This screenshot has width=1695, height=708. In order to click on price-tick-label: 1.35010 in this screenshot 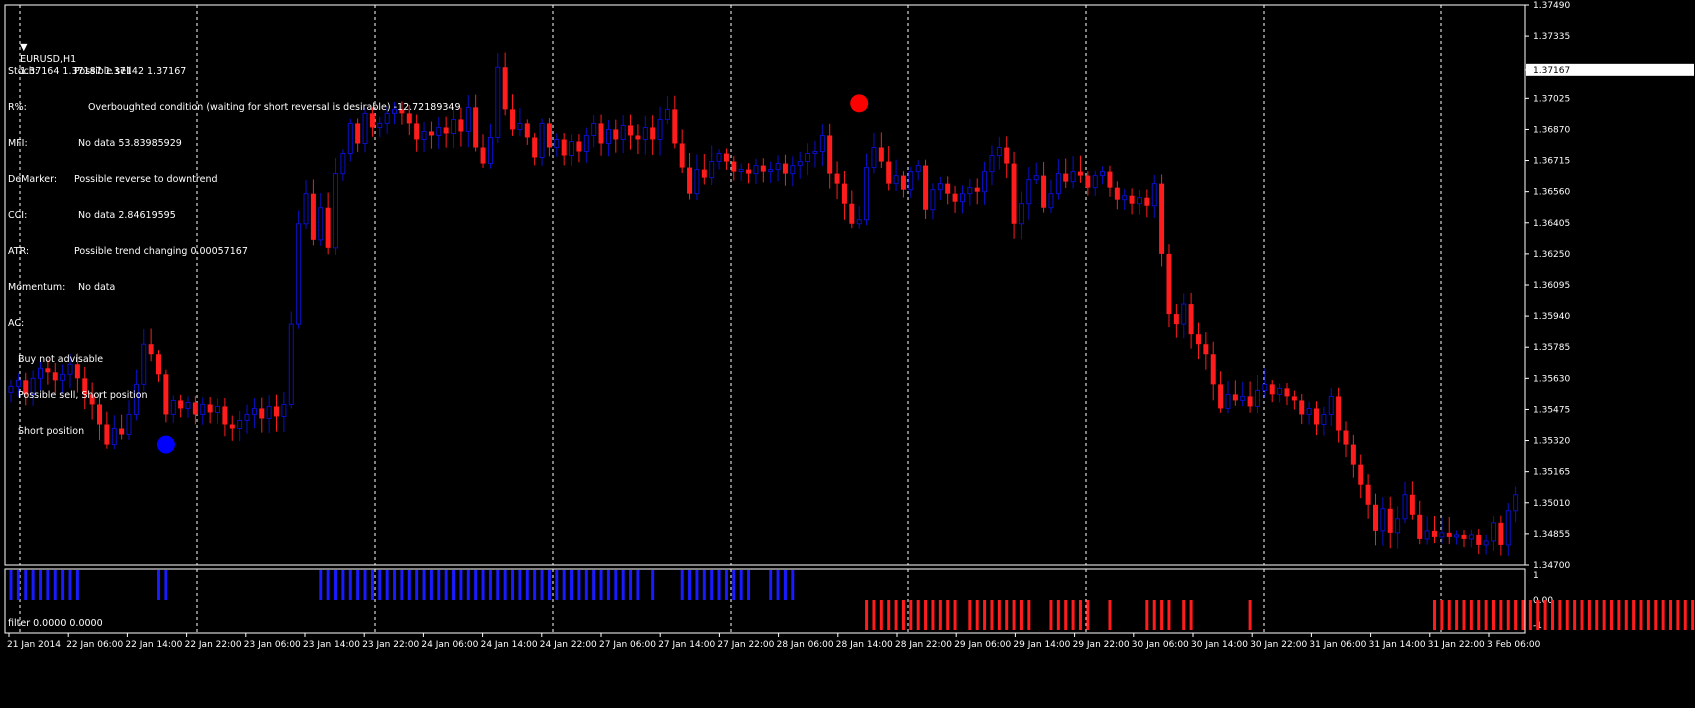, I will do `click(1551, 504)`.